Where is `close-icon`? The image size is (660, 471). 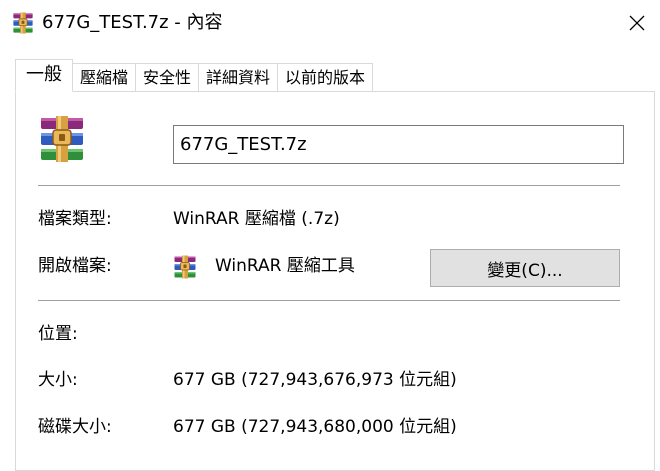 close-icon is located at coordinates (637, 23).